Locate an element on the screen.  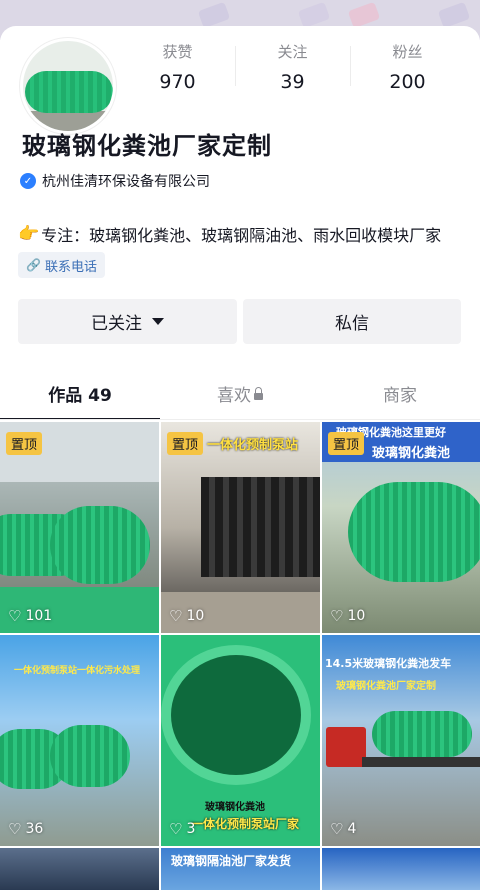
truck-cab is located at coordinates (346, 747).